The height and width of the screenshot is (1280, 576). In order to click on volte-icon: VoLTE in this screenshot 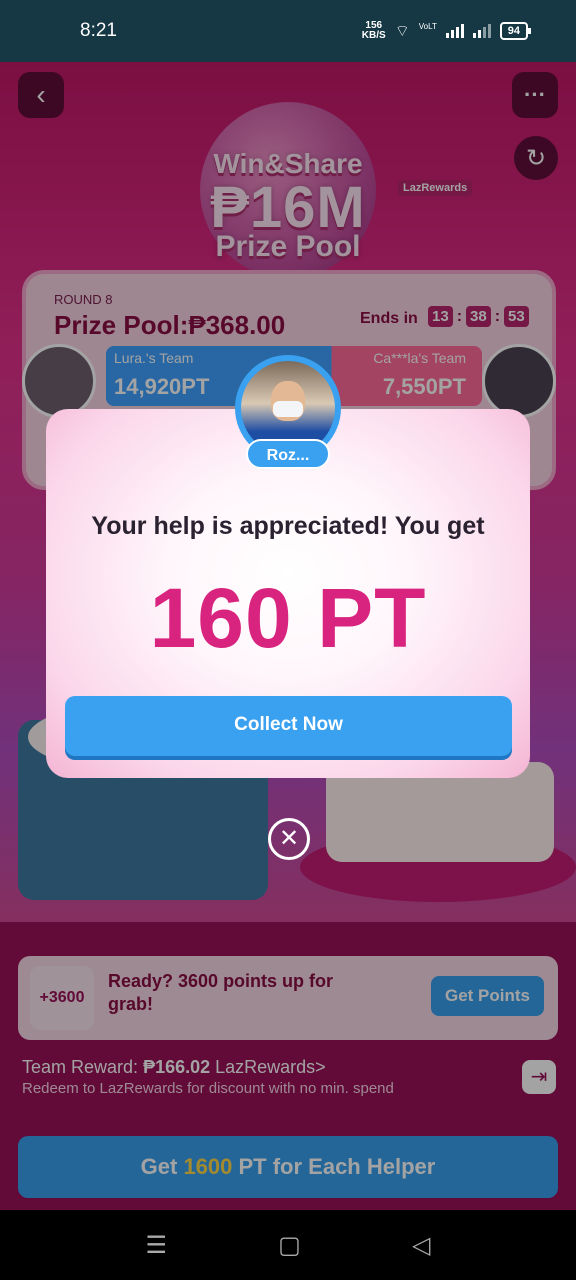, I will do `click(427, 27)`.